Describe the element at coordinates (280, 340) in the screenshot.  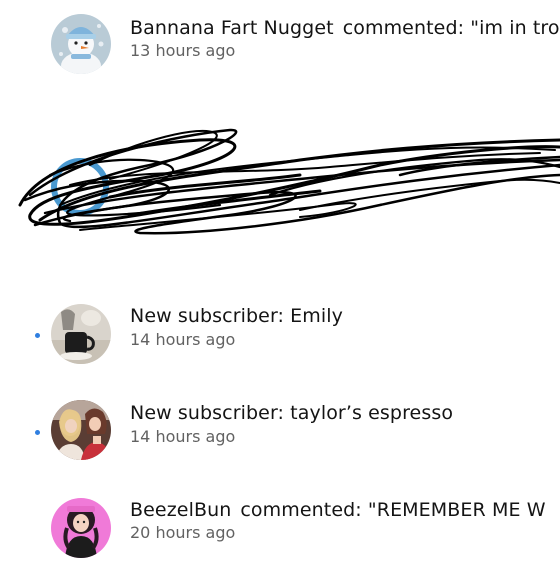
I see `notification-item: New subscriber: Emily 14 hours ago` at that location.